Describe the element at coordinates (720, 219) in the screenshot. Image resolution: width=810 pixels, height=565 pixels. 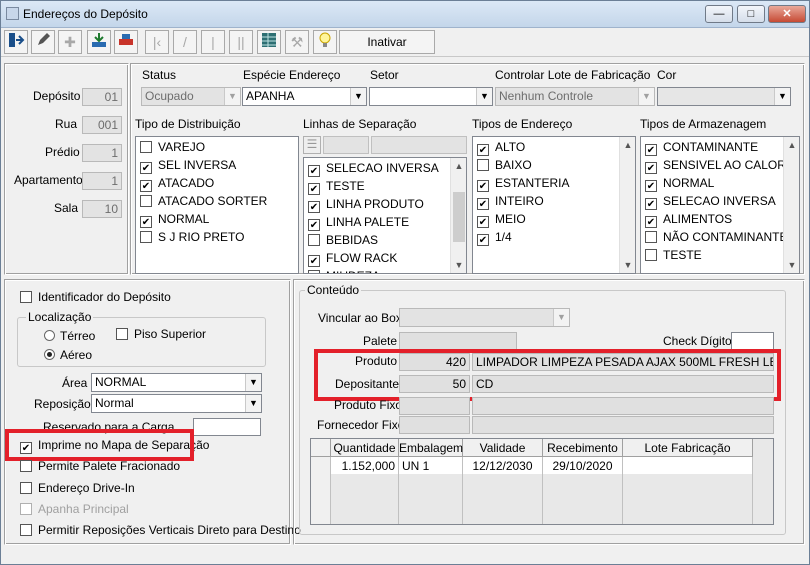
I see `list-item: ✔ ALIMENTOS` at that location.